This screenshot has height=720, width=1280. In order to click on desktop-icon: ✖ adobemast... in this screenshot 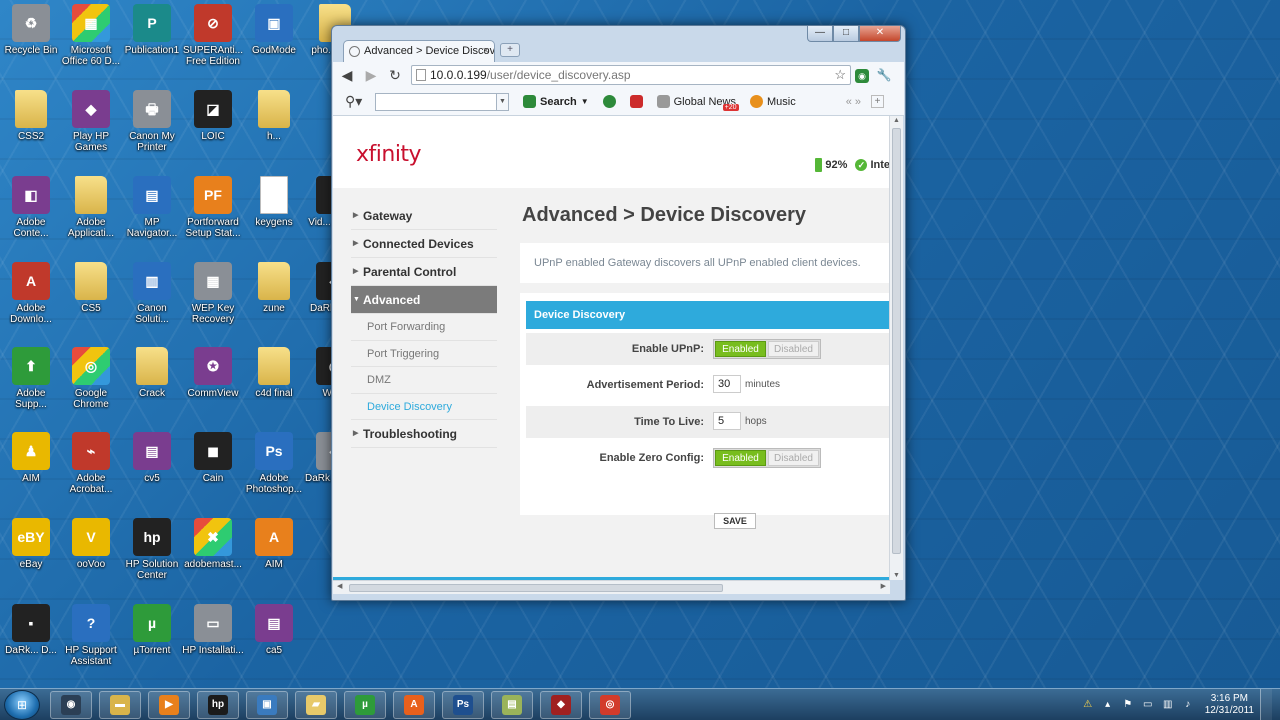, I will do `click(213, 544)`.